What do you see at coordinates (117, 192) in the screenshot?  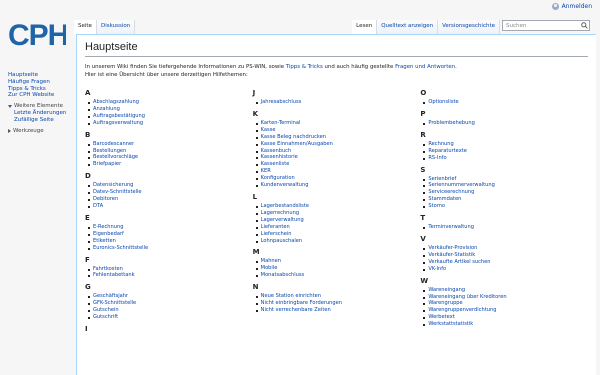 I see `topic-link-datev-schnittstelle: Datev-Schnittstelle` at bounding box center [117, 192].